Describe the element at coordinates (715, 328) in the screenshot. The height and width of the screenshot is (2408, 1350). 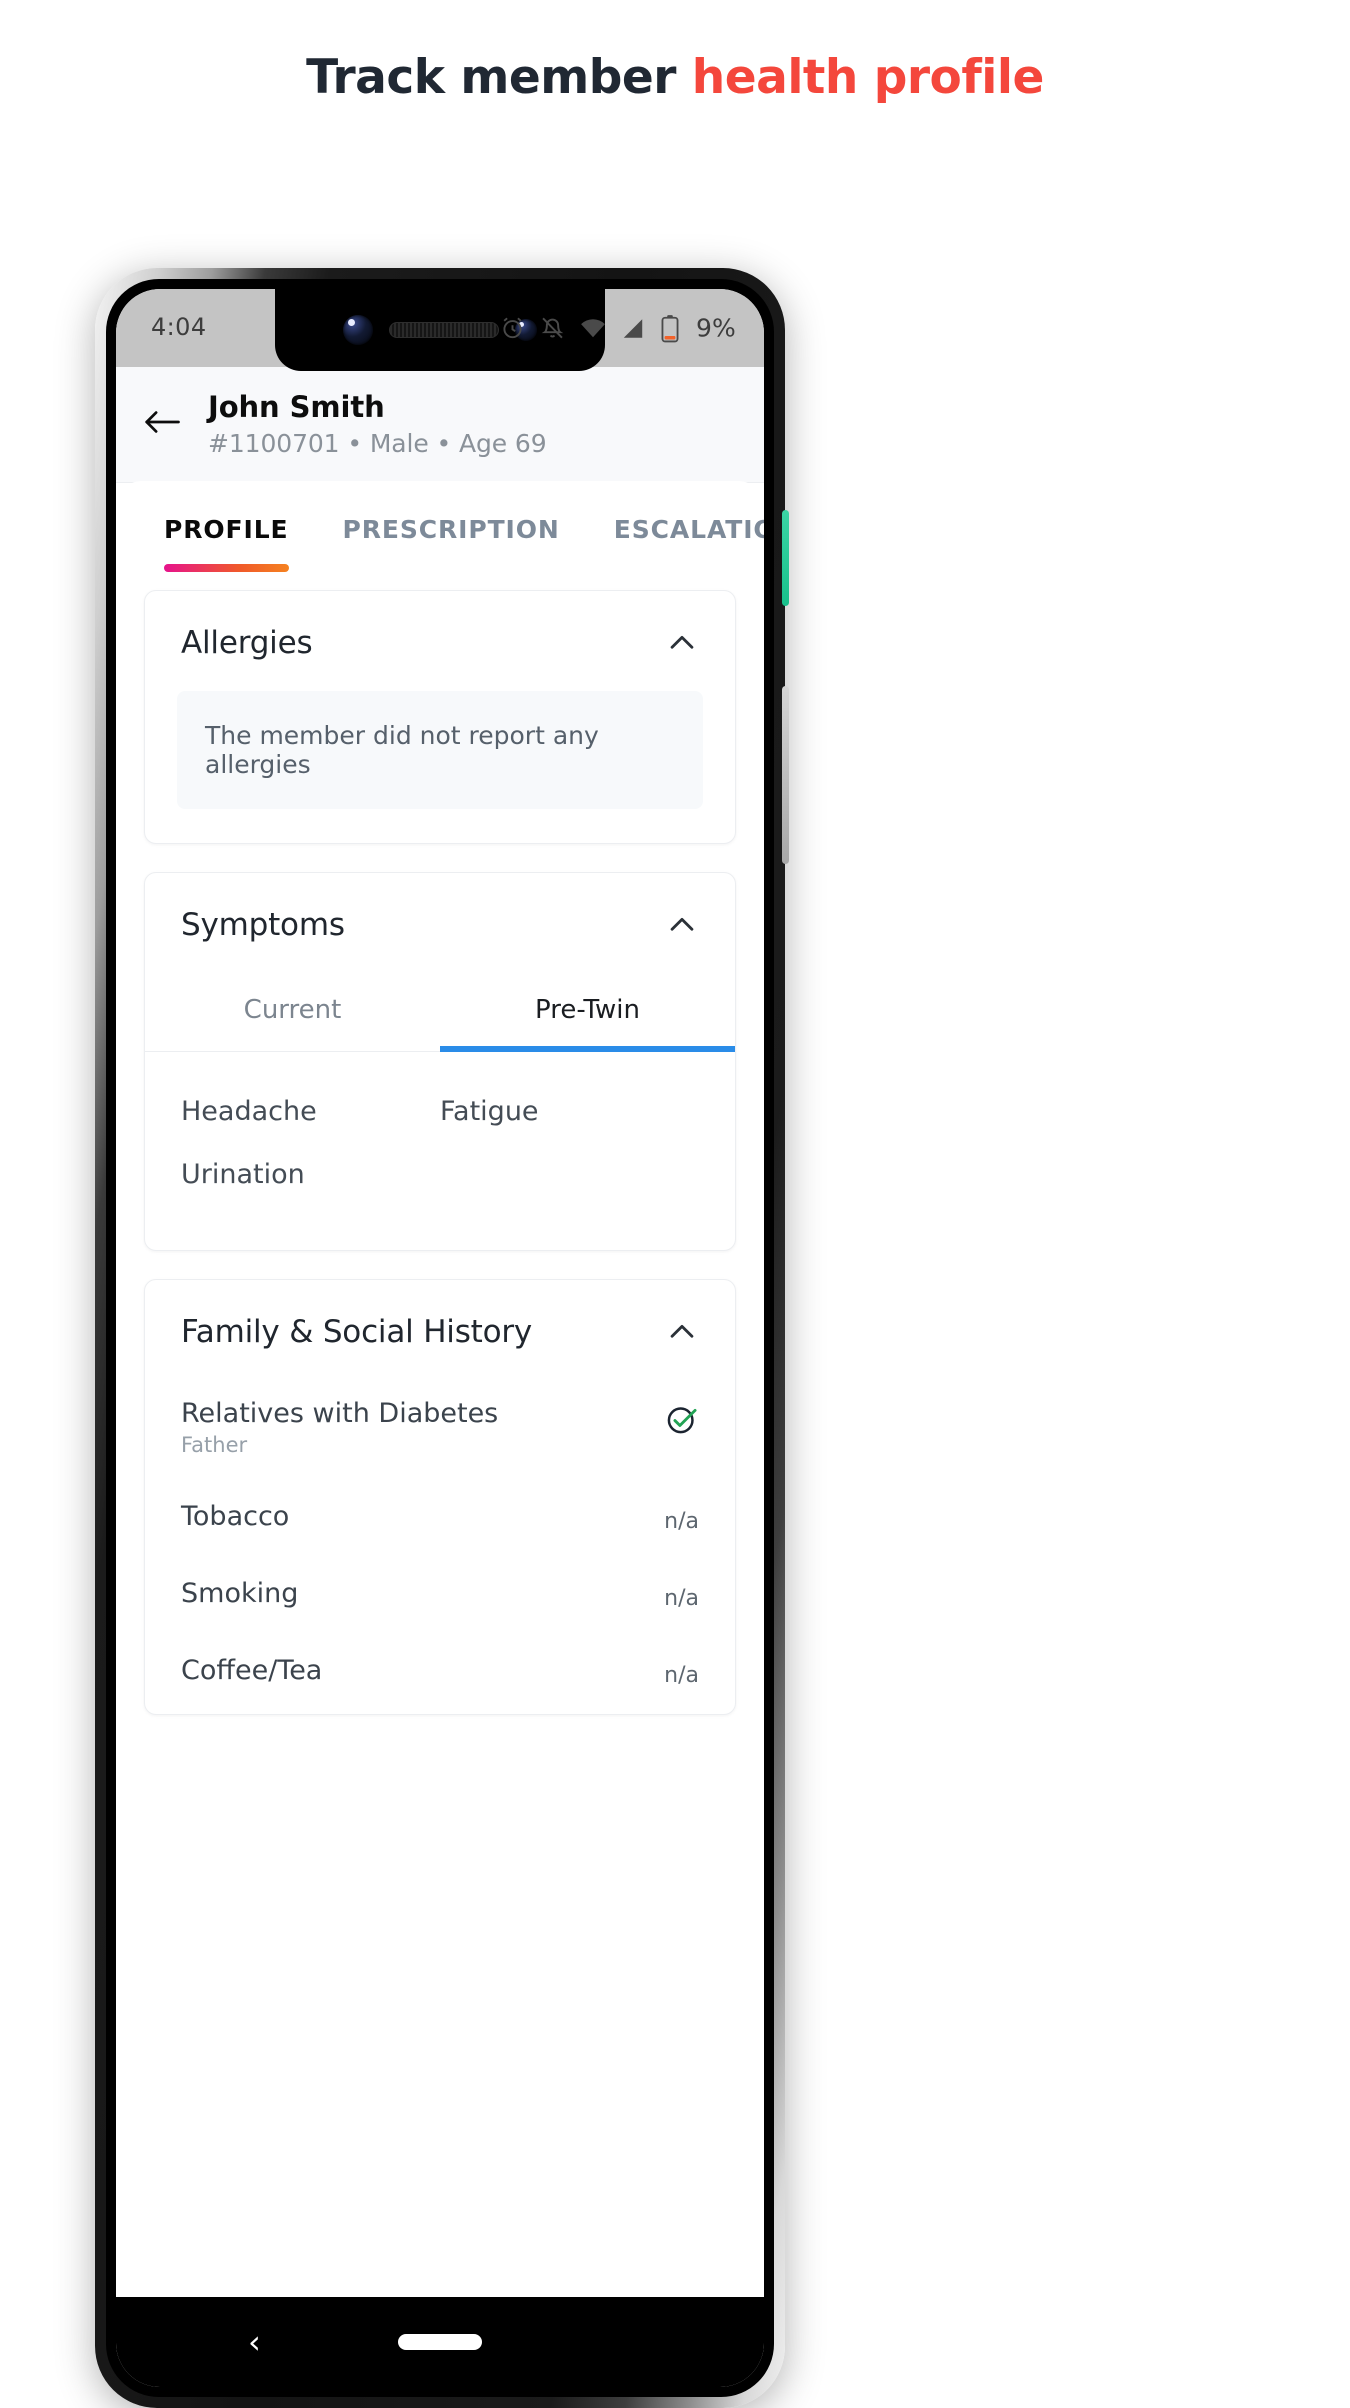
I see `battery-percent: 9%` at that location.